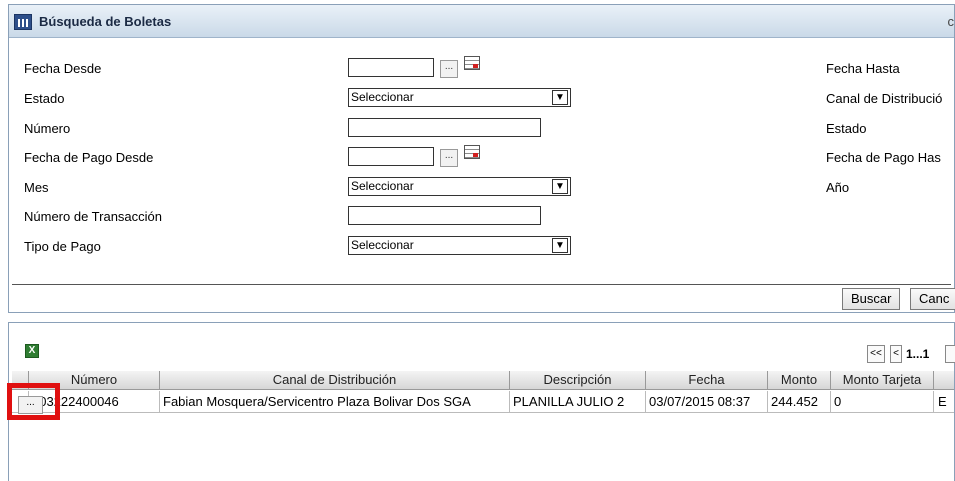  Describe the element at coordinates (472, 63) in the screenshot. I see `fecha-desde-calendar-icon` at that location.